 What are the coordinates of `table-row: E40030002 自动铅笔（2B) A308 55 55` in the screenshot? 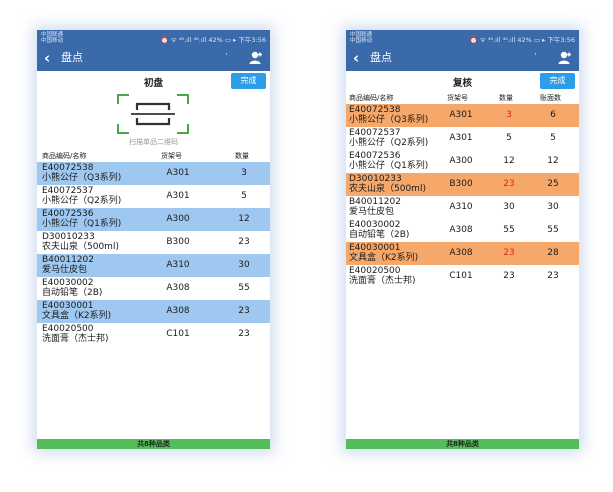 It's located at (462, 230).